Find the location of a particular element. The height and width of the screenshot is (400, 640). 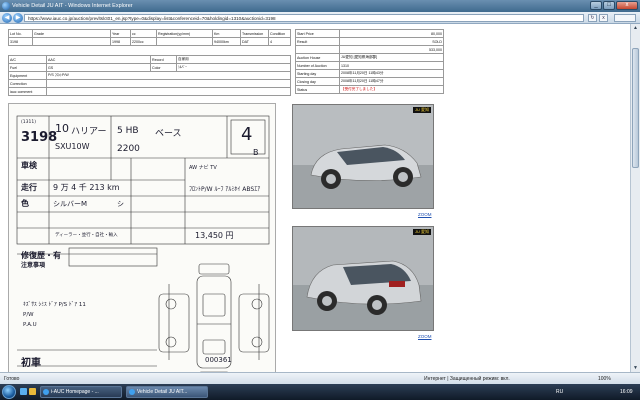

table-row: 533,000 is located at coordinates (369, 49).